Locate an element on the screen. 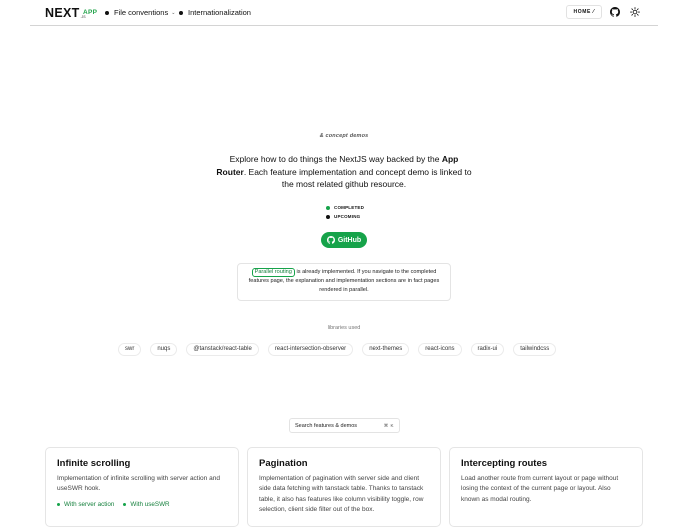 The image size is (688, 527). library-chip: radix-ui is located at coordinates (487, 349).